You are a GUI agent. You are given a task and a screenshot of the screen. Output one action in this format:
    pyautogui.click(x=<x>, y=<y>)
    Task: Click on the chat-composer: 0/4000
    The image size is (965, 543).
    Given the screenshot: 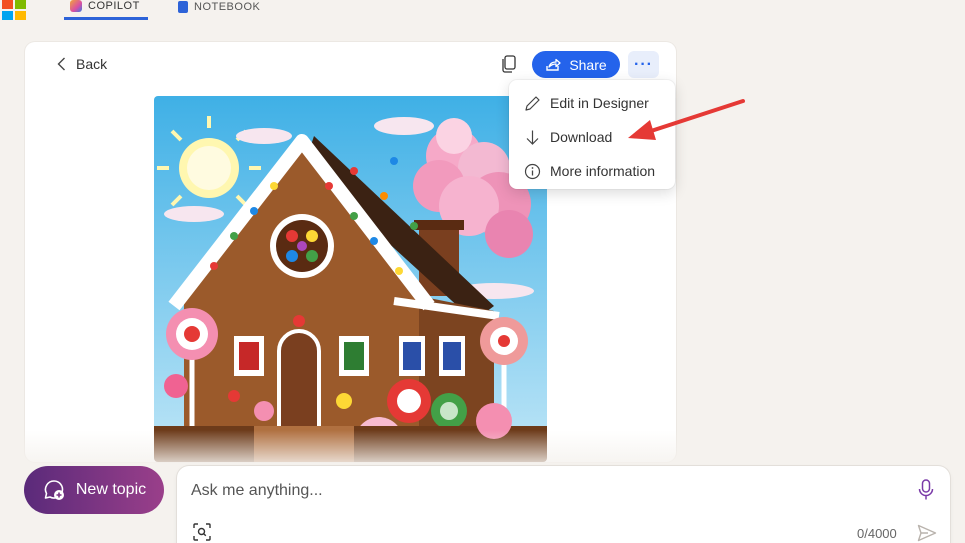 What is the action you would take?
    pyautogui.click(x=563, y=504)
    